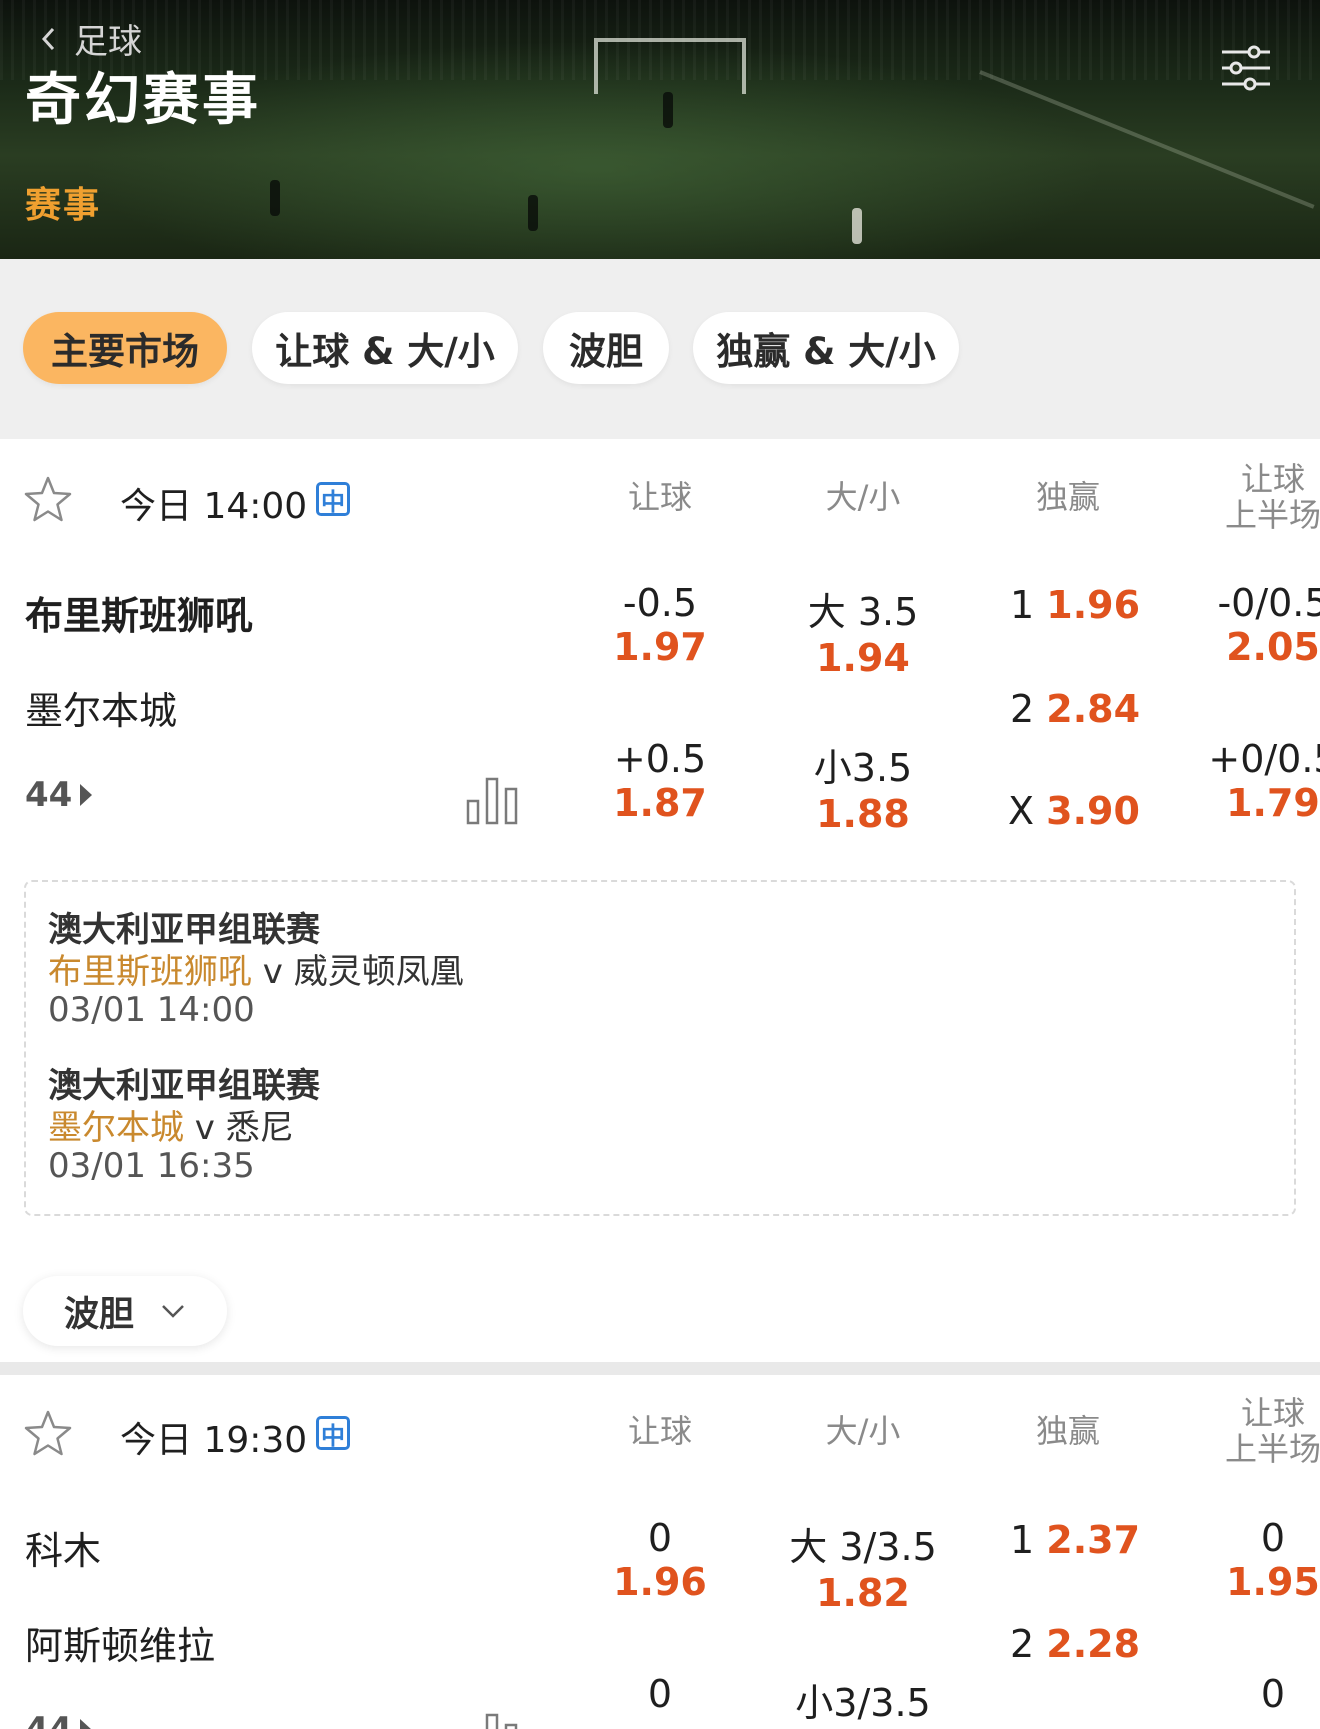 The width and height of the screenshot is (1320, 1729). What do you see at coordinates (660, 803) in the screenshot?
I see `handicap-away-odd: 1.87` at bounding box center [660, 803].